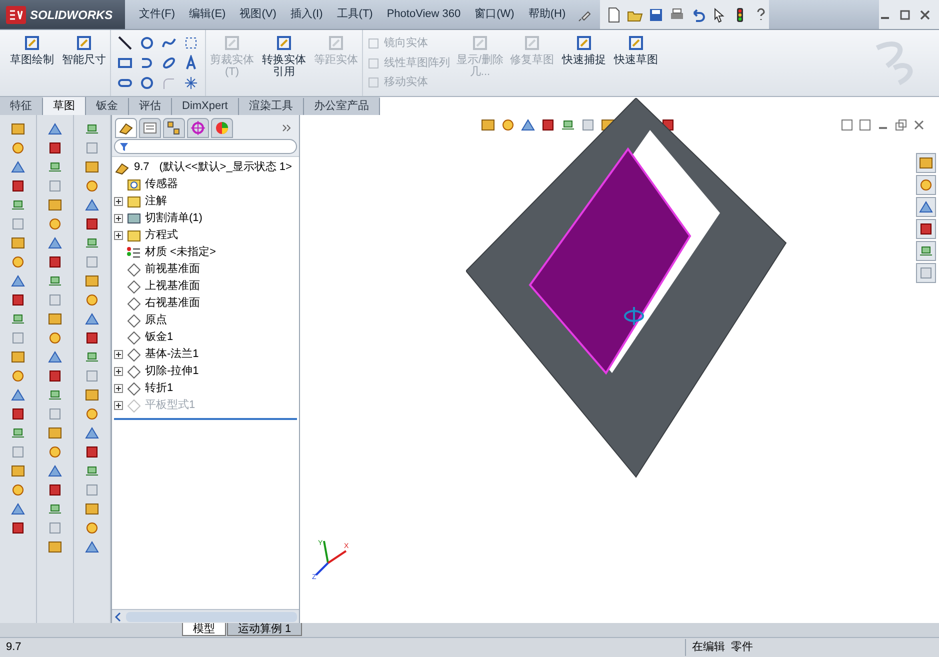 This screenshot has width=939, height=657. What do you see at coordinates (125, 43) in the screenshot?
I see `line-icon` at bounding box center [125, 43].